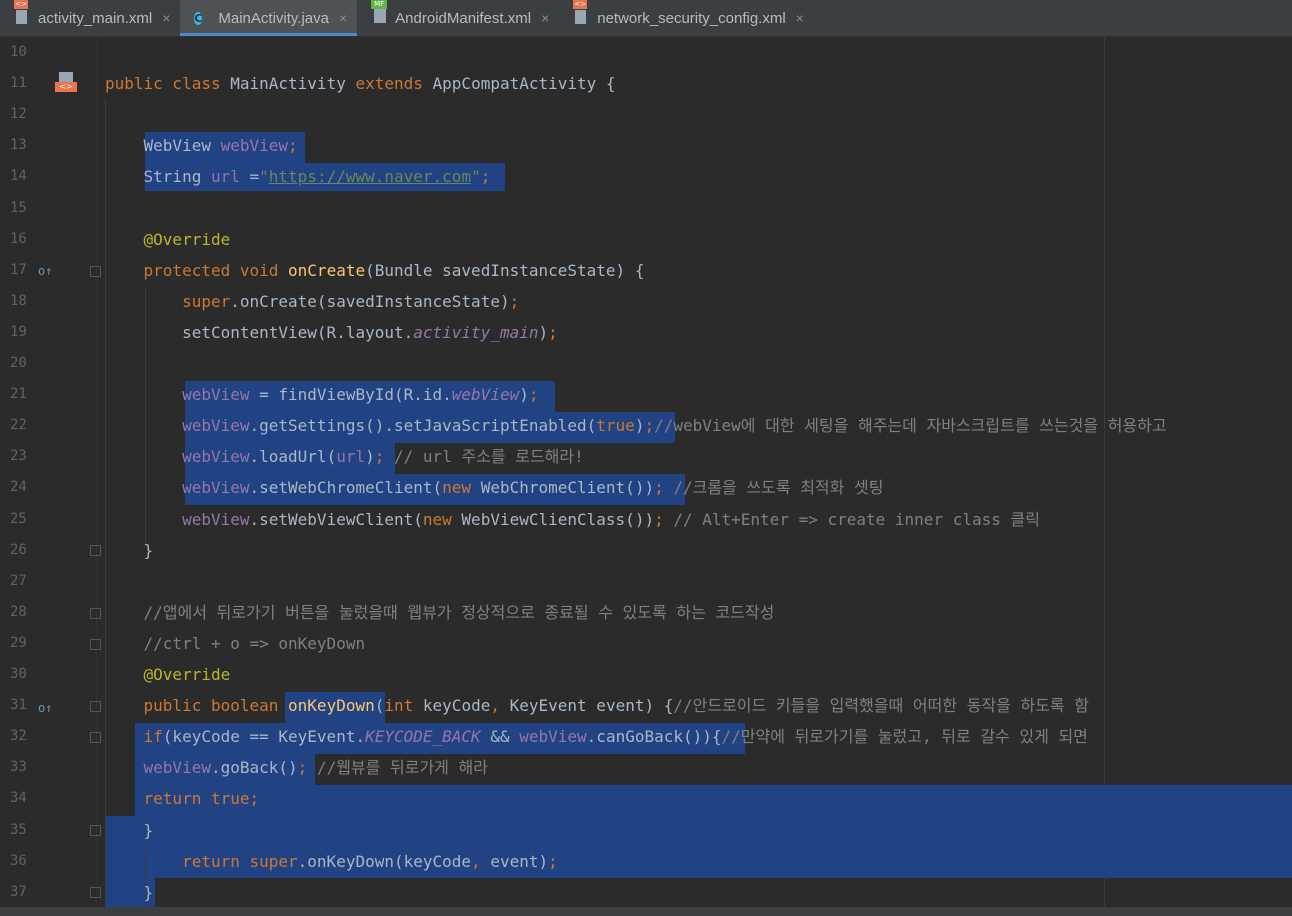 The height and width of the screenshot is (916, 1292). I want to click on tab-activity-main-xml: <> activity_main.xml ×, so click(90, 18).